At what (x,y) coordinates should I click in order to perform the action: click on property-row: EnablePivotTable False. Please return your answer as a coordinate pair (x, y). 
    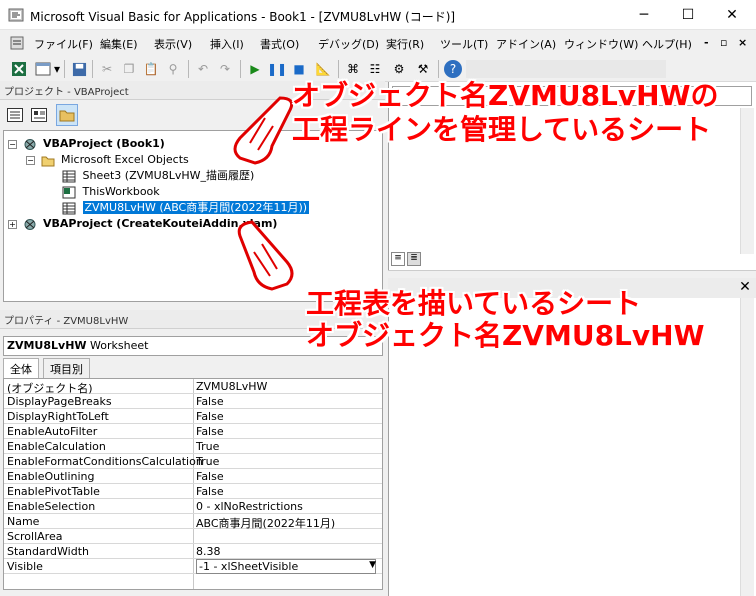
    Looking at the image, I should click on (193, 491).